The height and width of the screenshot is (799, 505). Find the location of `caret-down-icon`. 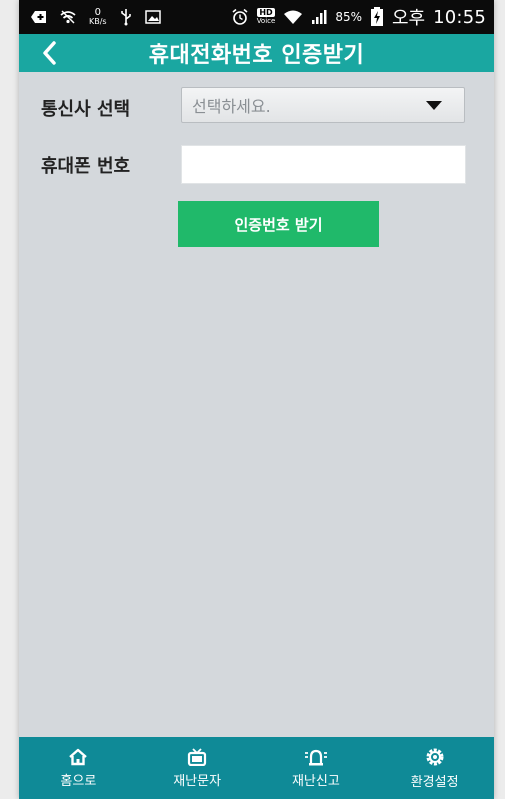

caret-down-icon is located at coordinates (434, 105).